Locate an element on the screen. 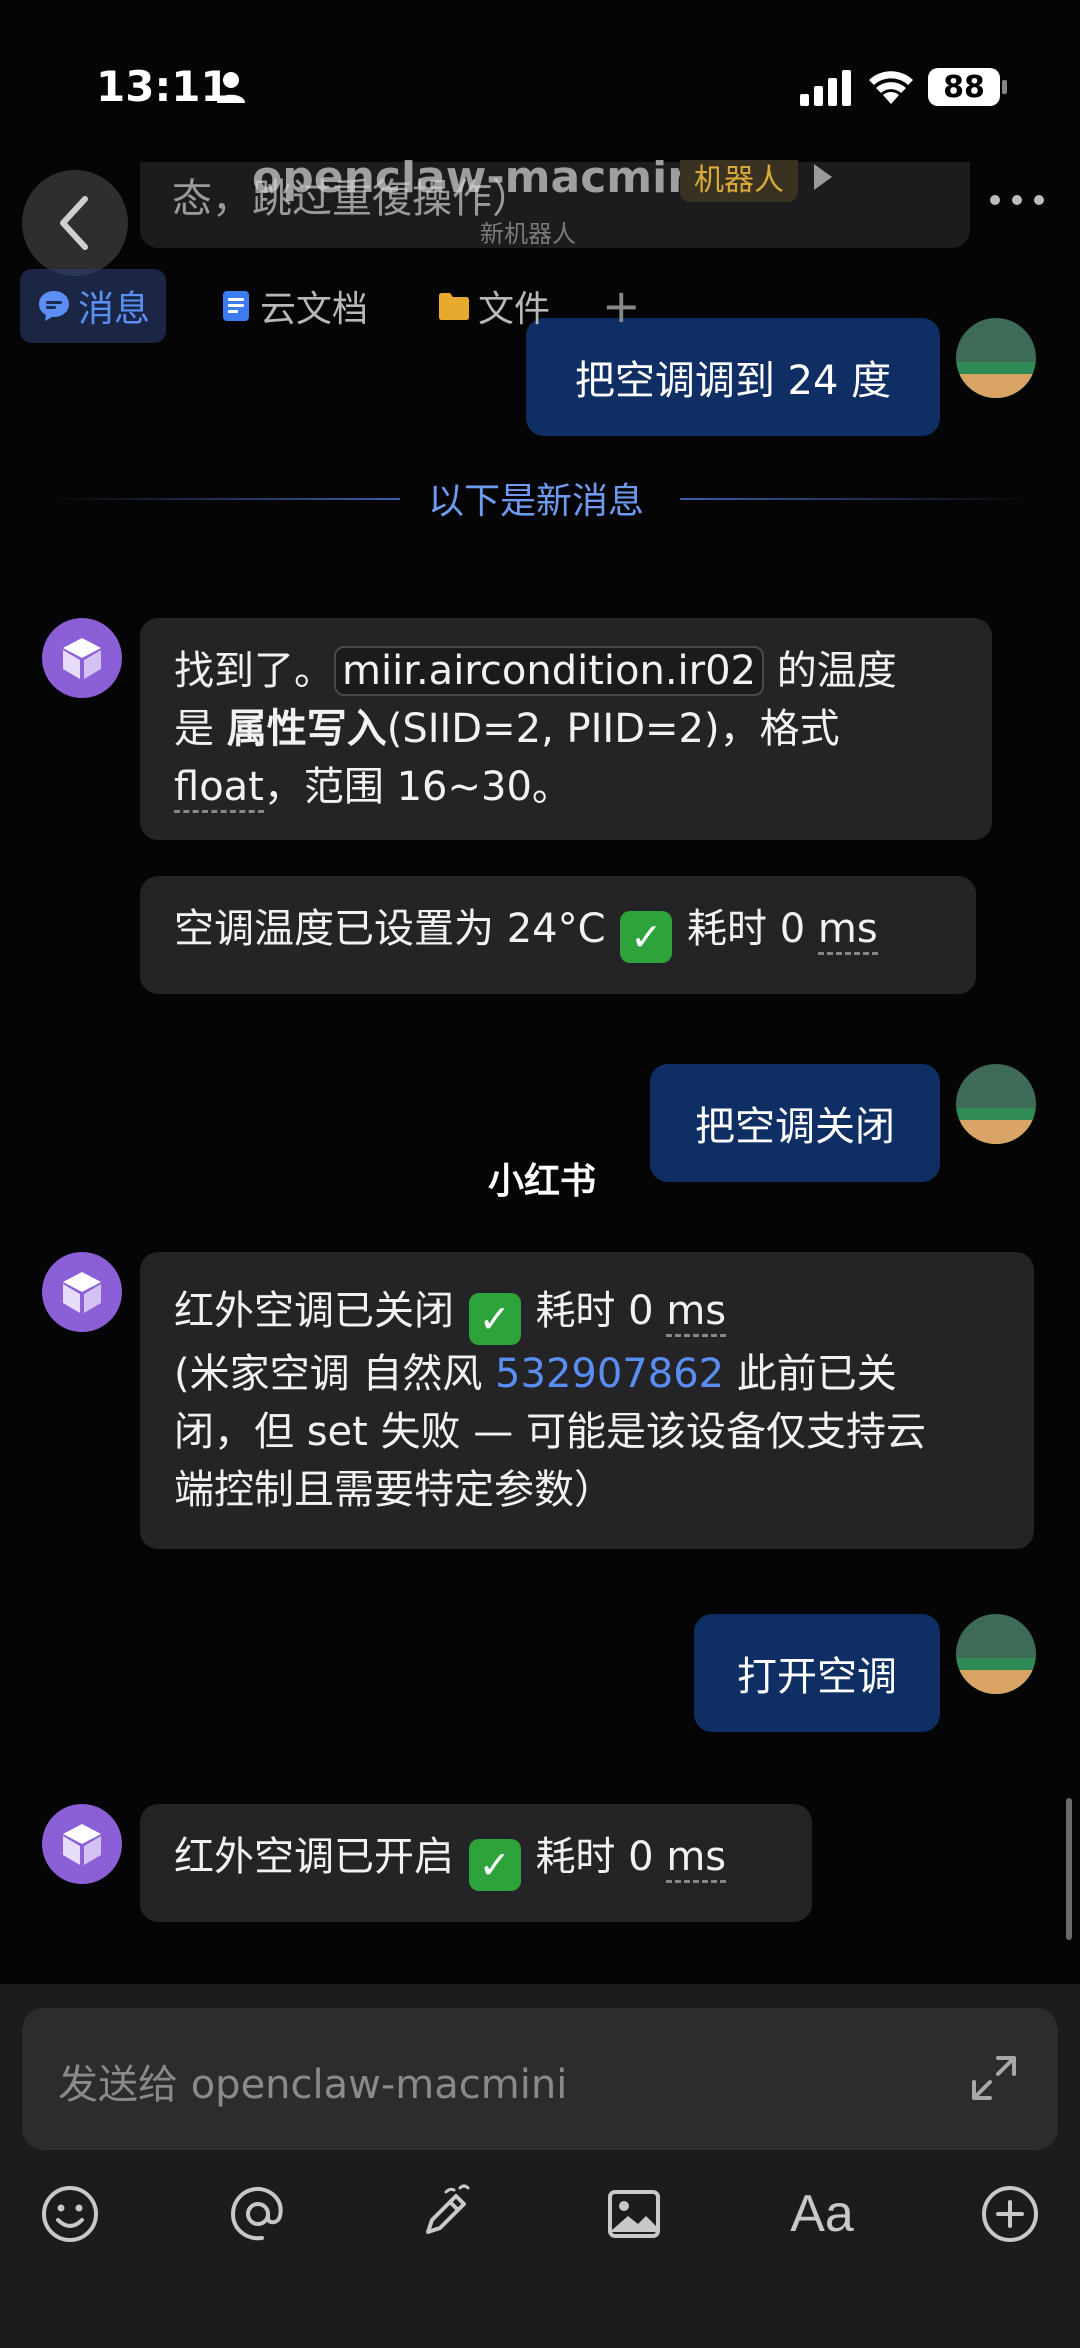  doc-icon is located at coordinates (236, 306).